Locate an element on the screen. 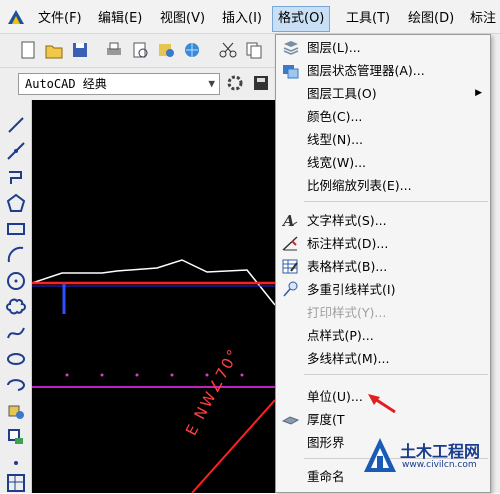 The width and height of the screenshot is (500, 494). layer-state-manager-icon is located at coordinates (291, 72).